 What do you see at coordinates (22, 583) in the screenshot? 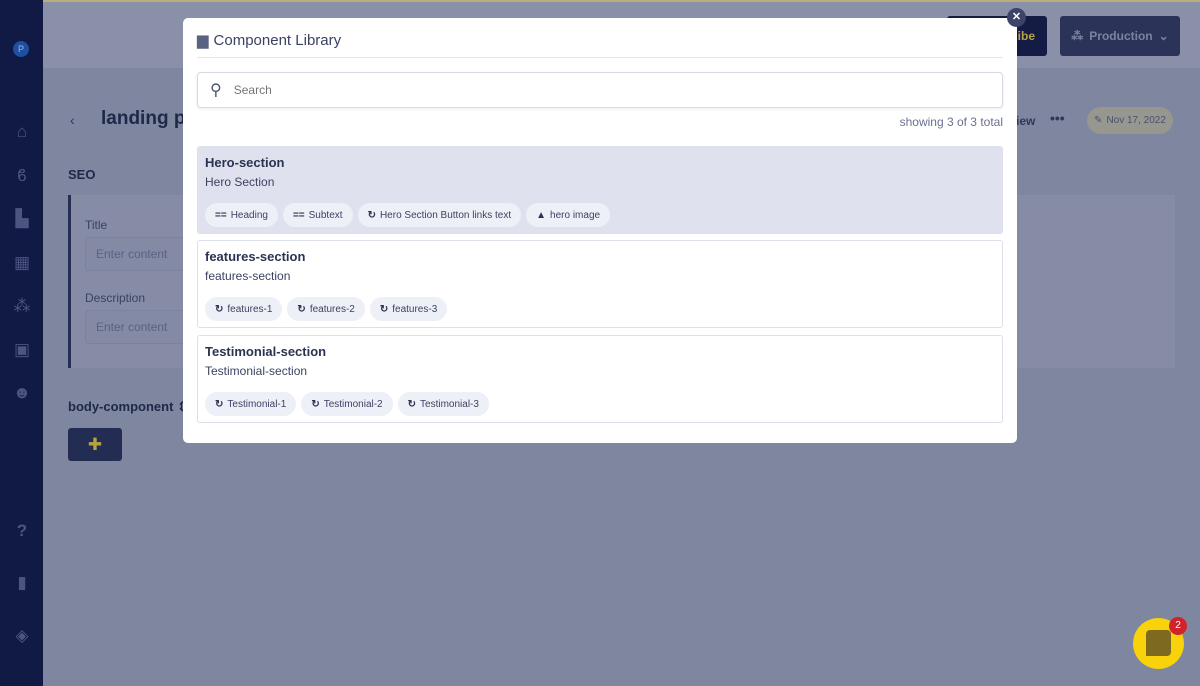
I see `docs-icon: ▮` at bounding box center [22, 583].